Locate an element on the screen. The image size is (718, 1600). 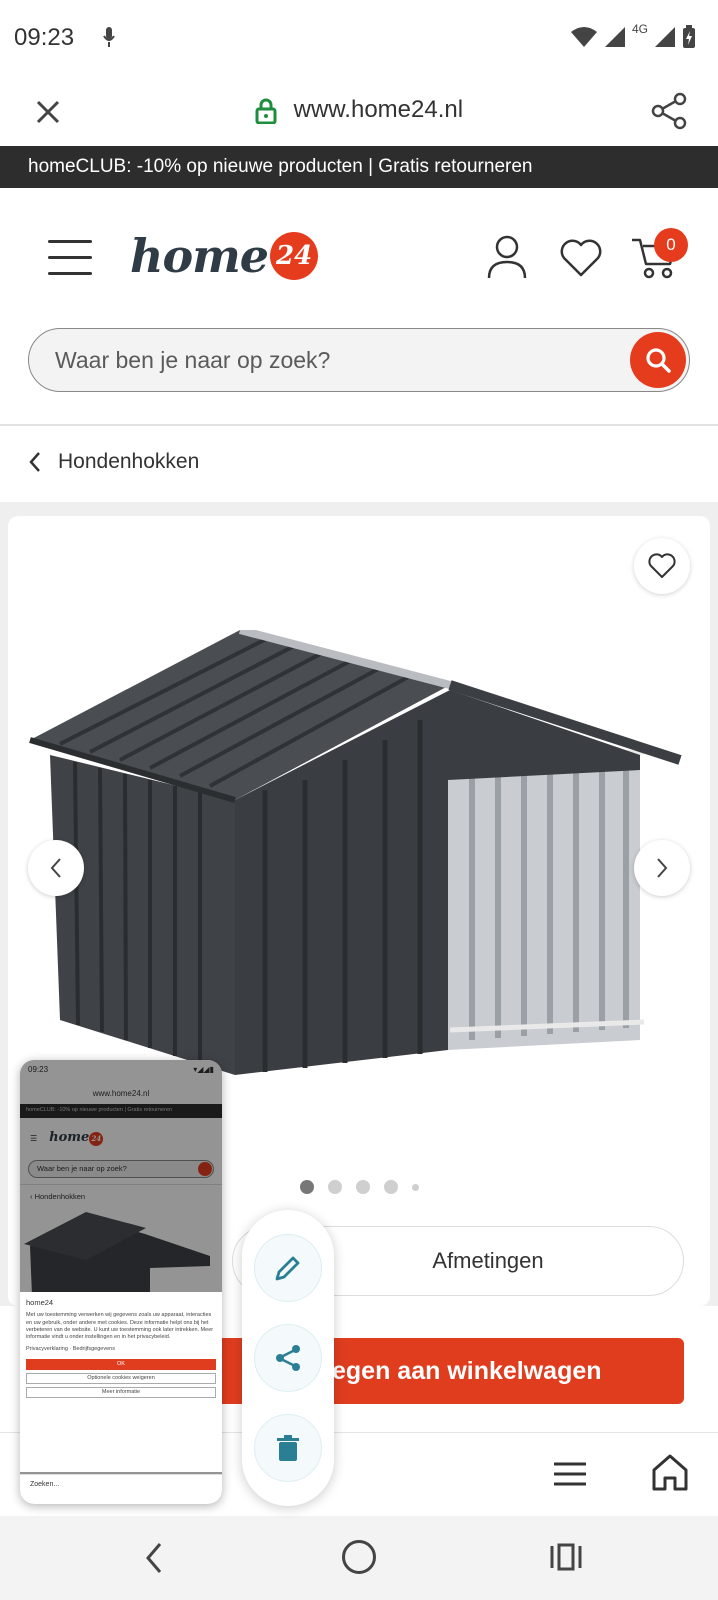
preview-more-button: Meer informatie is located at coordinates (121, 1393).